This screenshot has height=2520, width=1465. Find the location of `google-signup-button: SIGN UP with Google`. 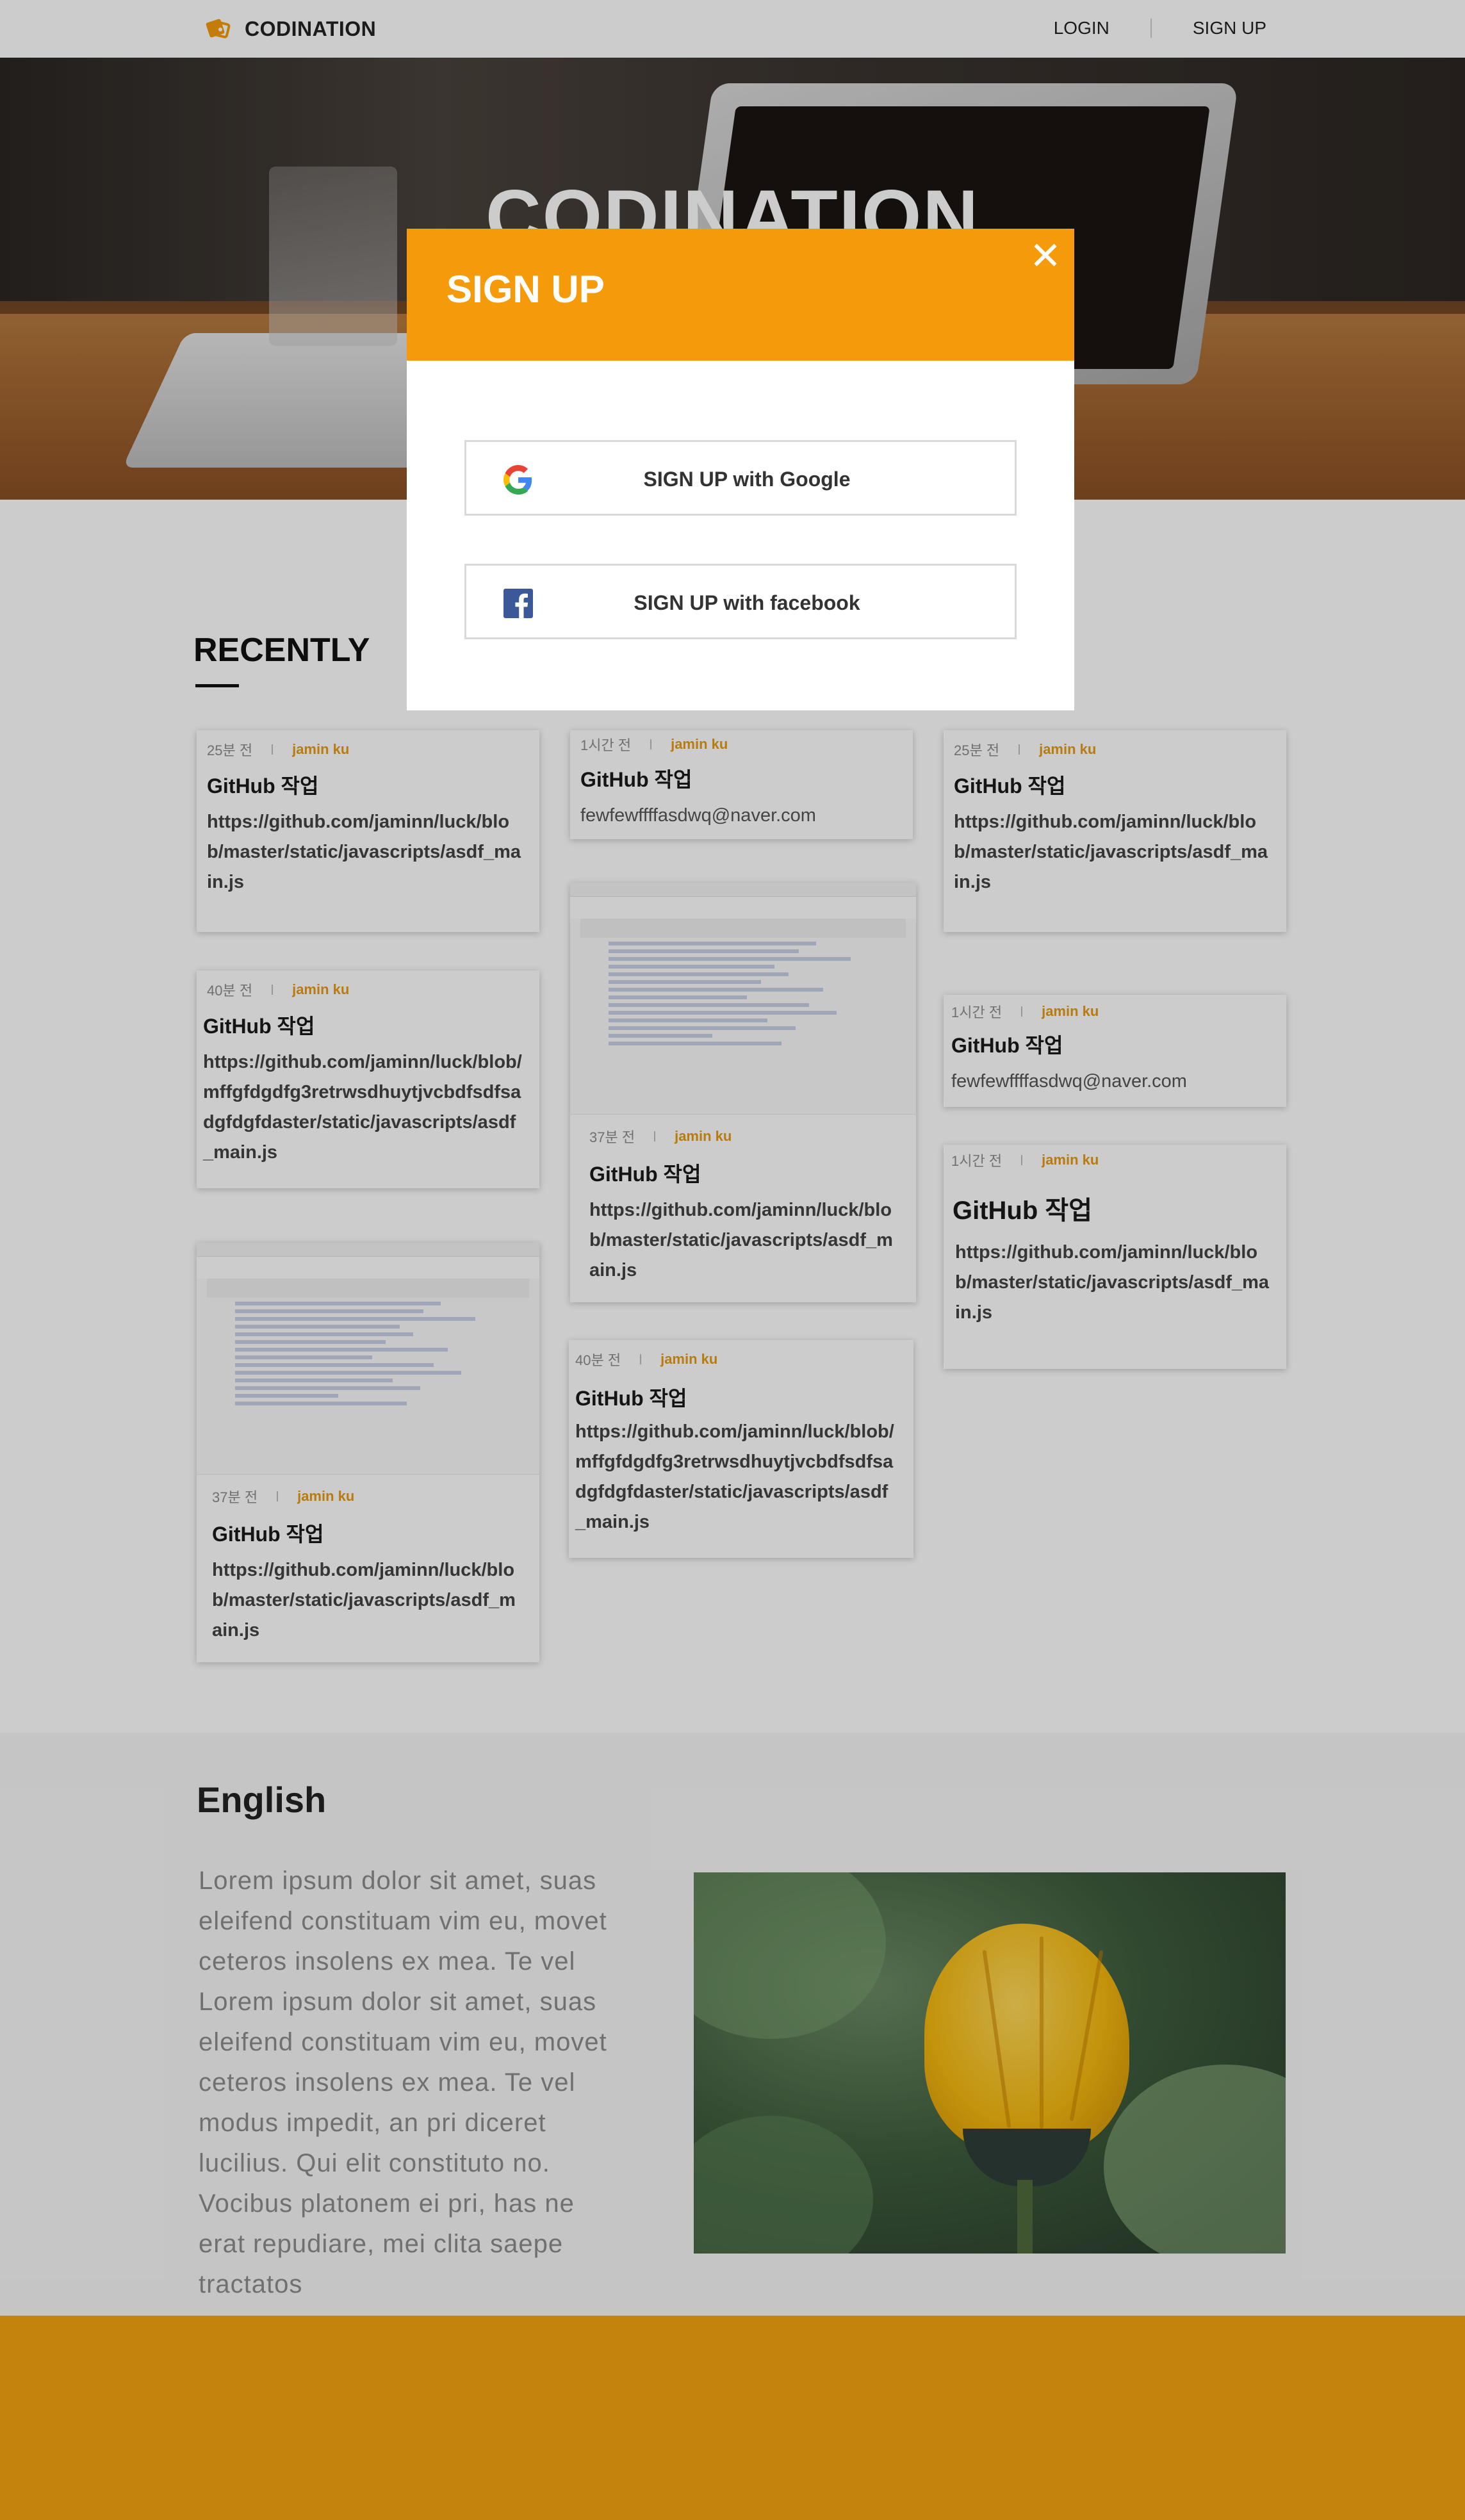

google-signup-button: SIGN UP with Google is located at coordinates (741, 478).